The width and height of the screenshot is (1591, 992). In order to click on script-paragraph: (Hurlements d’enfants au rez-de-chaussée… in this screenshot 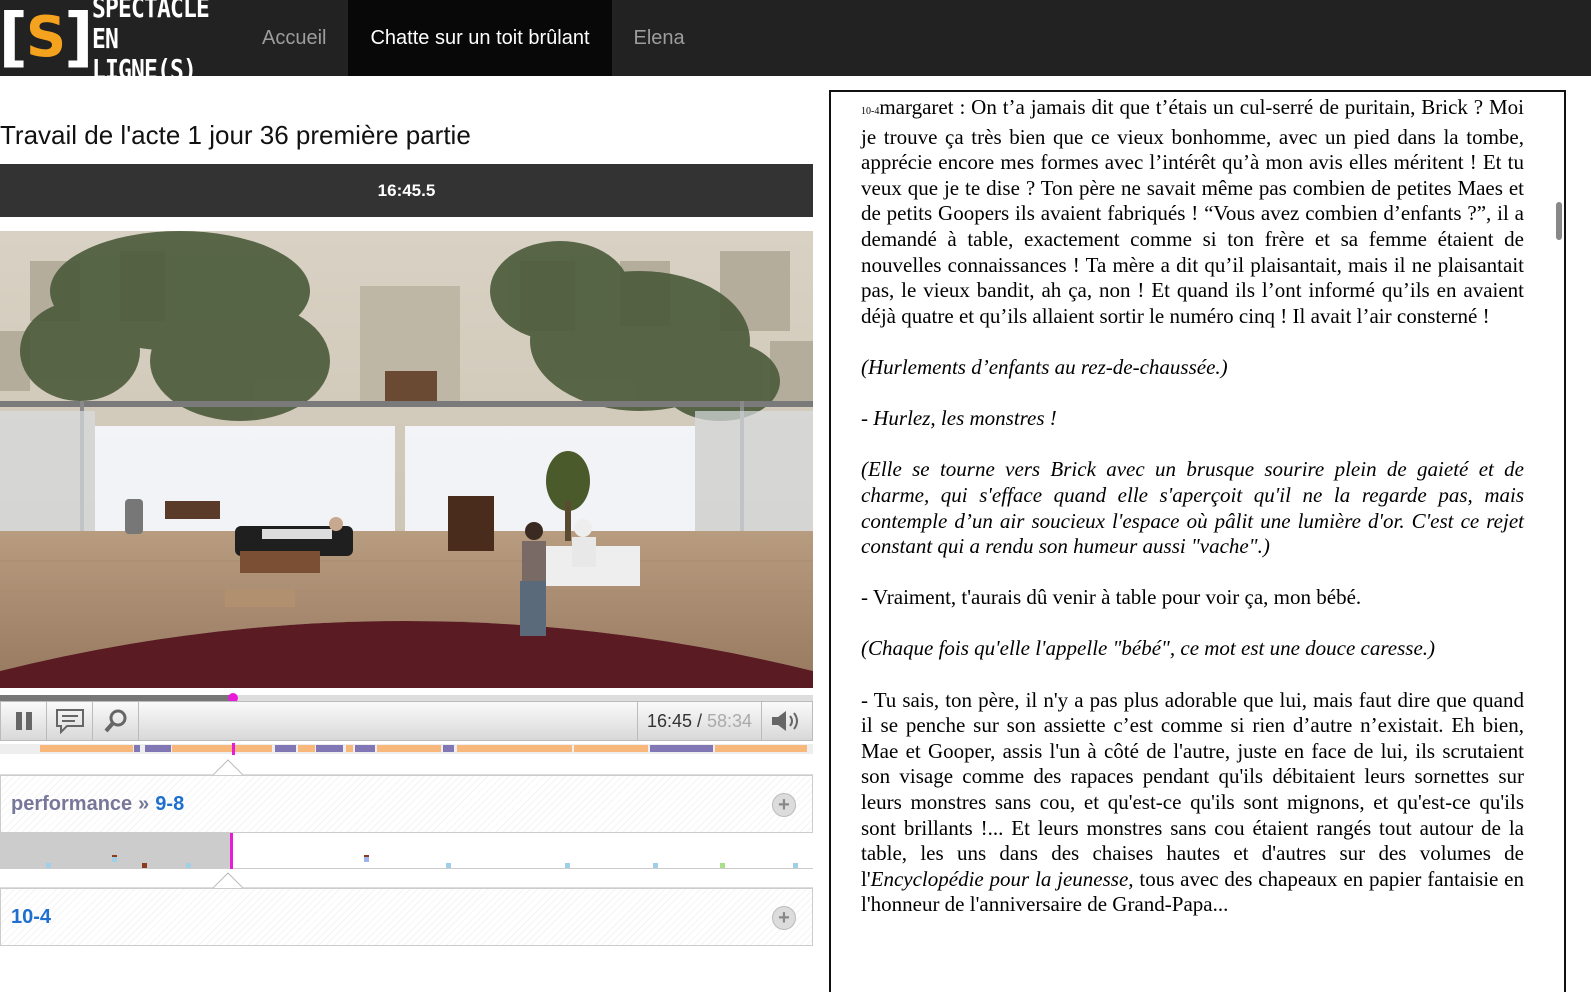, I will do `click(1044, 366)`.